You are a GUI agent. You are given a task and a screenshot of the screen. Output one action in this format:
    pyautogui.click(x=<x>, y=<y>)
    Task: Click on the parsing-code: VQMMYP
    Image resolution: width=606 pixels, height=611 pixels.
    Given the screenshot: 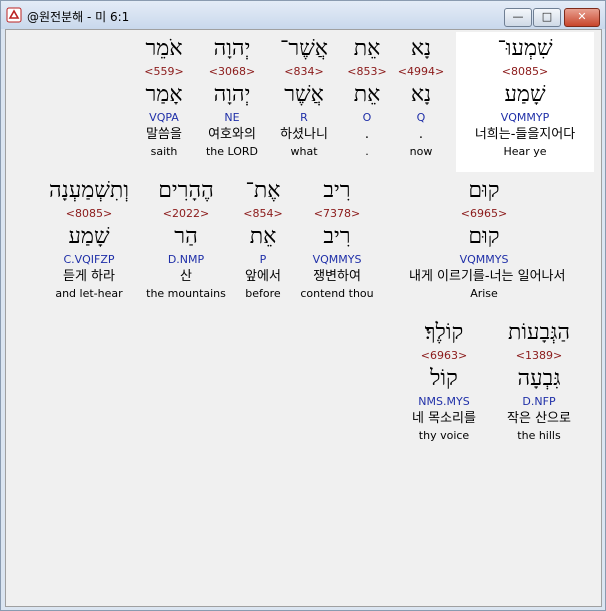 What is the action you would take?
    pyautogui.click(x=525, y=117)
    